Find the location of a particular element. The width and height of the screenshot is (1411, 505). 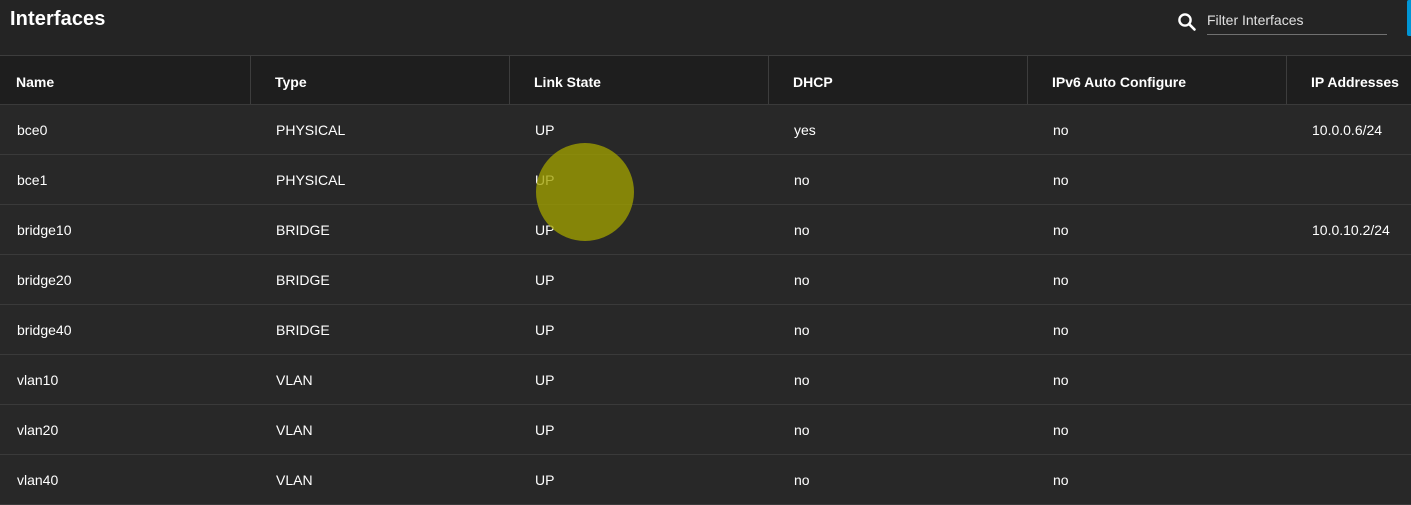

cell-dhcp: yes is located at coordinates (805, 130).